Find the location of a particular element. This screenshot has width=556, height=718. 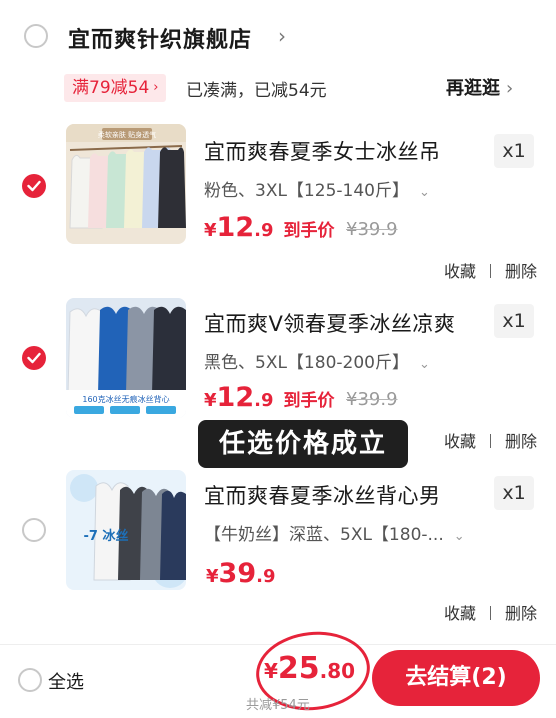

discount-note: 共减¥54元 is located at coordinates (278, 705).